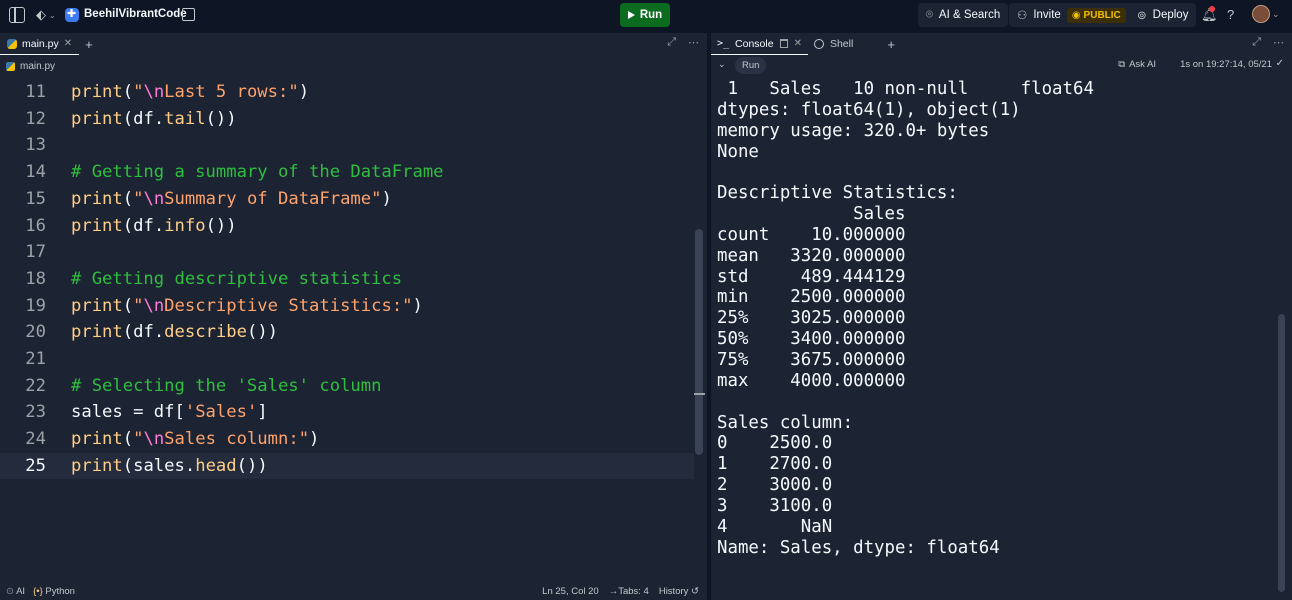 Image resolution: width=1292 pixels, height=600 pixels. I want to click on code-text: print(sales.head()), so click(169, 466).